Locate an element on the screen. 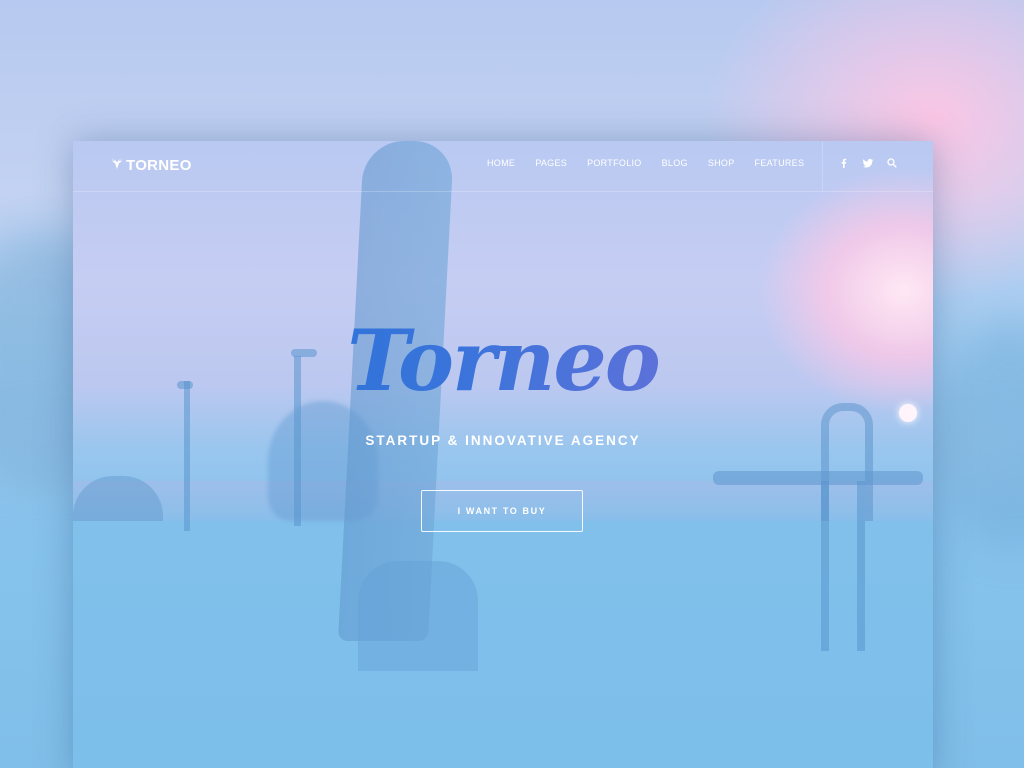 This screenshot has width=1024, height=768. header-icons is located at coordinates (875, 163).